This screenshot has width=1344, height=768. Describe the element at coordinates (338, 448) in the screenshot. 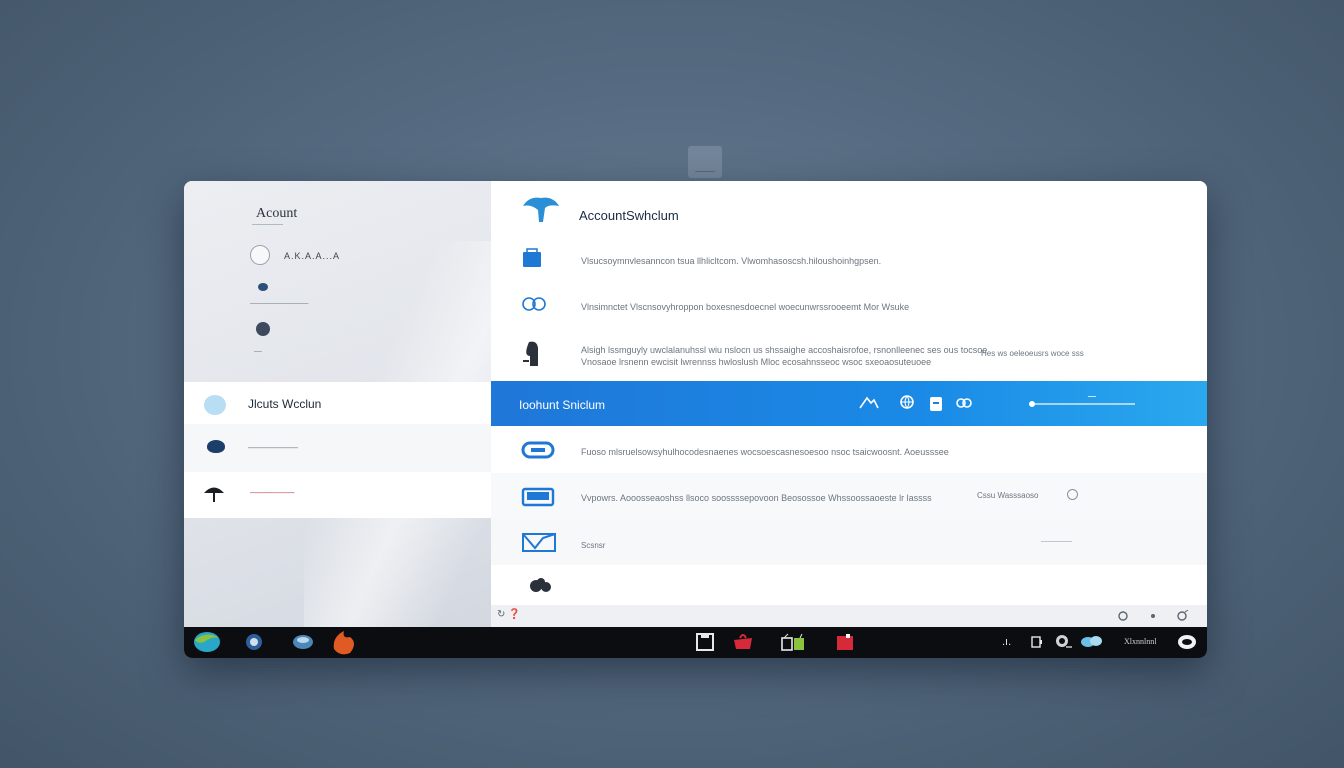

I see `sidebar-item-second: ––––––––––` at that location.